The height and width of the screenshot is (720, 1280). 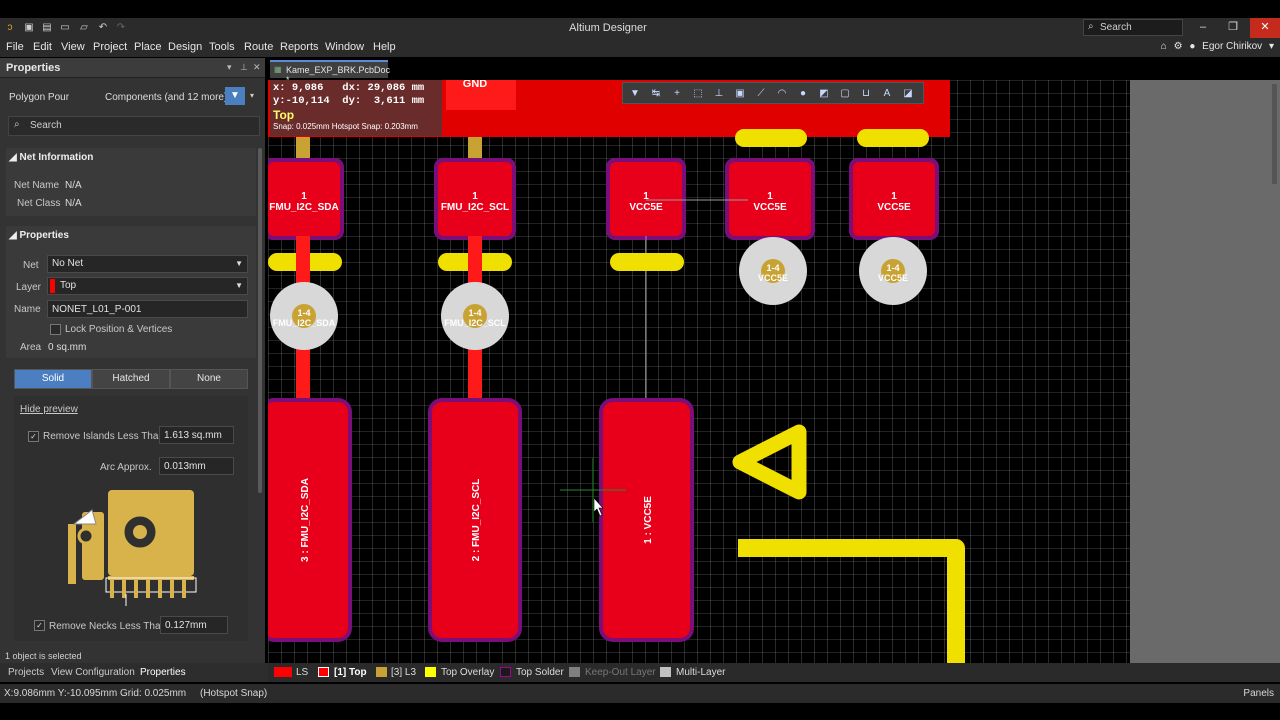 What do you see at coordinates (235, 96) in the screenshot?
I see `filter-button: ▼` at bounding box center [235, 96].